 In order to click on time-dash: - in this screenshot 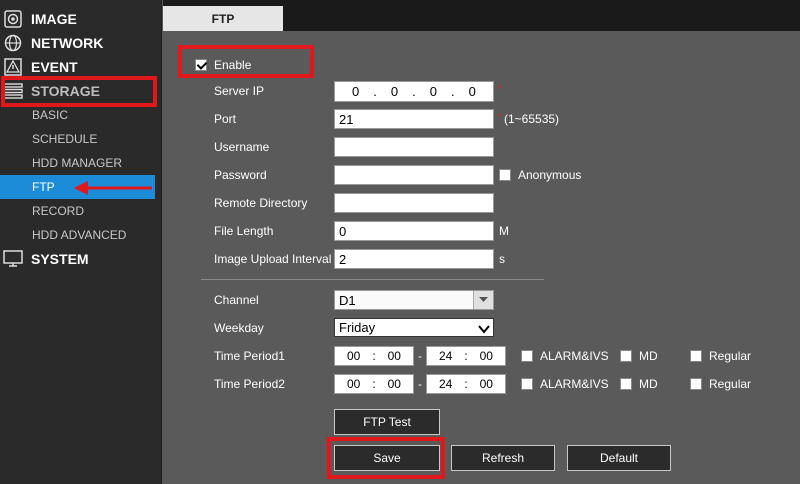, I will do `click(420, 356)`.